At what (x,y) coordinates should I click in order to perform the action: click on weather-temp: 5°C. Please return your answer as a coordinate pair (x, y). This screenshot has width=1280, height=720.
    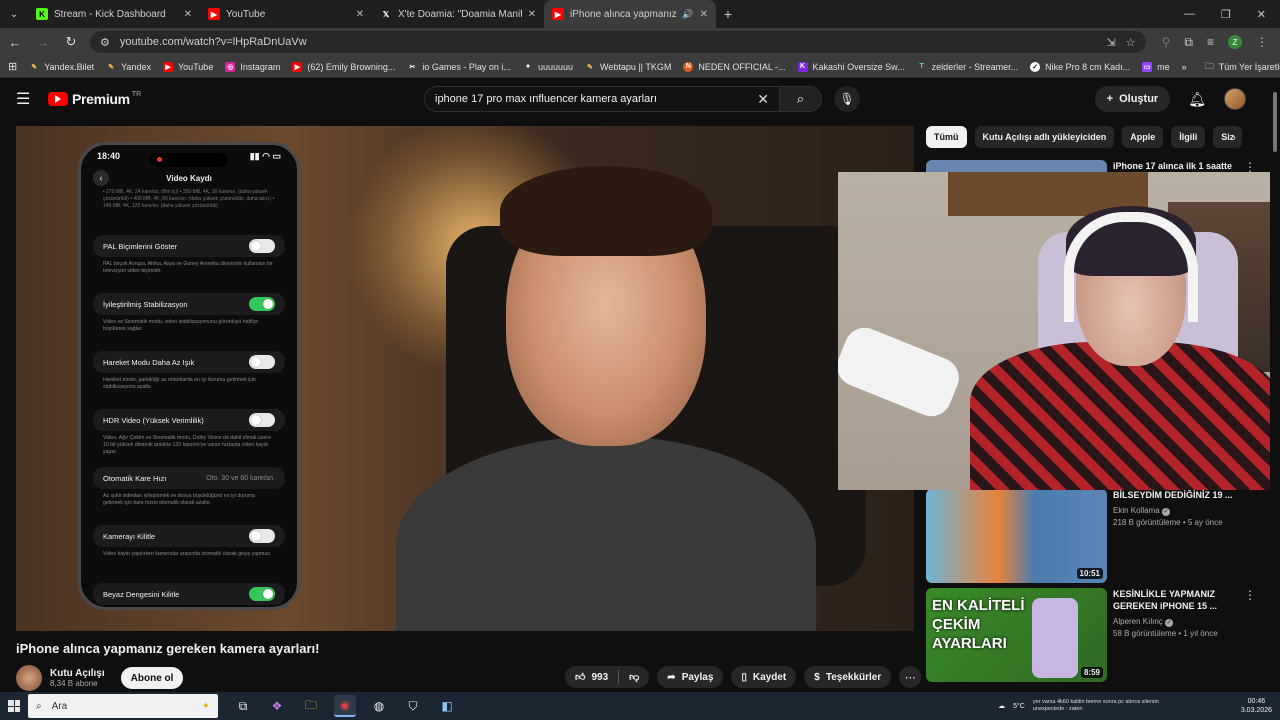
    Looking at the image, I should click on (1019, 706).